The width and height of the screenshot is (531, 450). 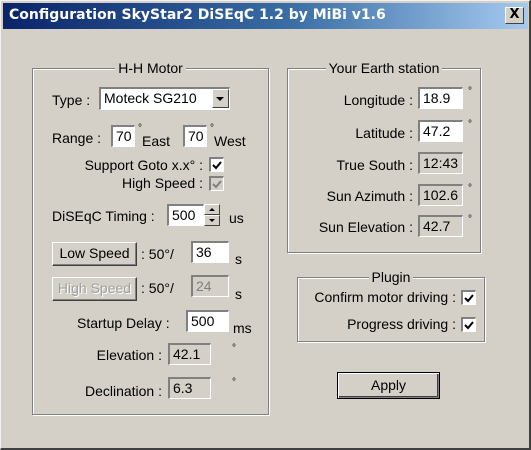 I want to click on diseqc-timing-label: DiSEqC Timing :, so click(x=103, y=216).